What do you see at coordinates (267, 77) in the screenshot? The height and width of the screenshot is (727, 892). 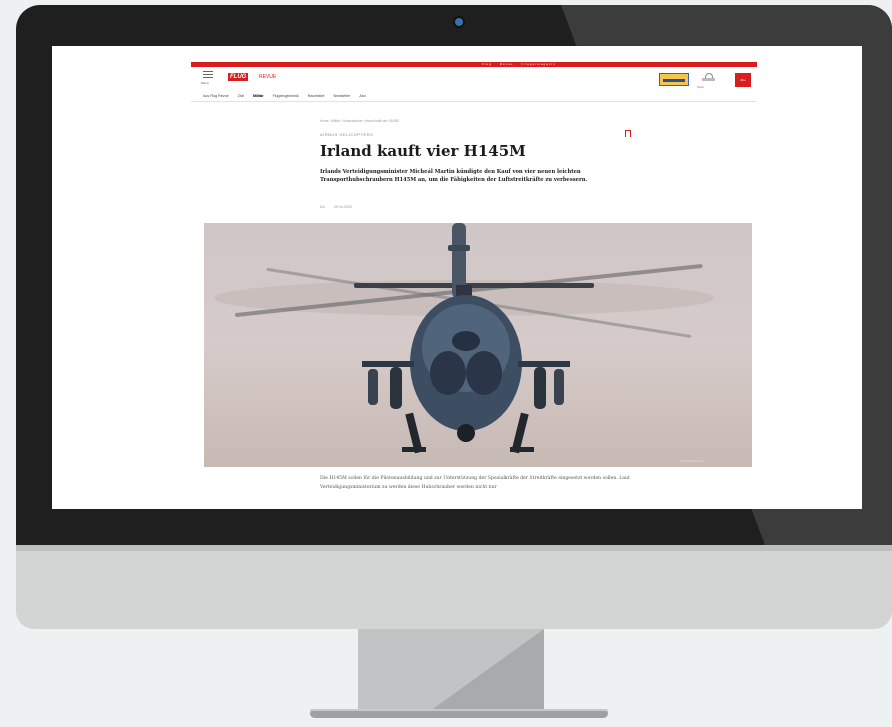 I see `site-logo-sub: REVUE` at bounding box center [267, 77].